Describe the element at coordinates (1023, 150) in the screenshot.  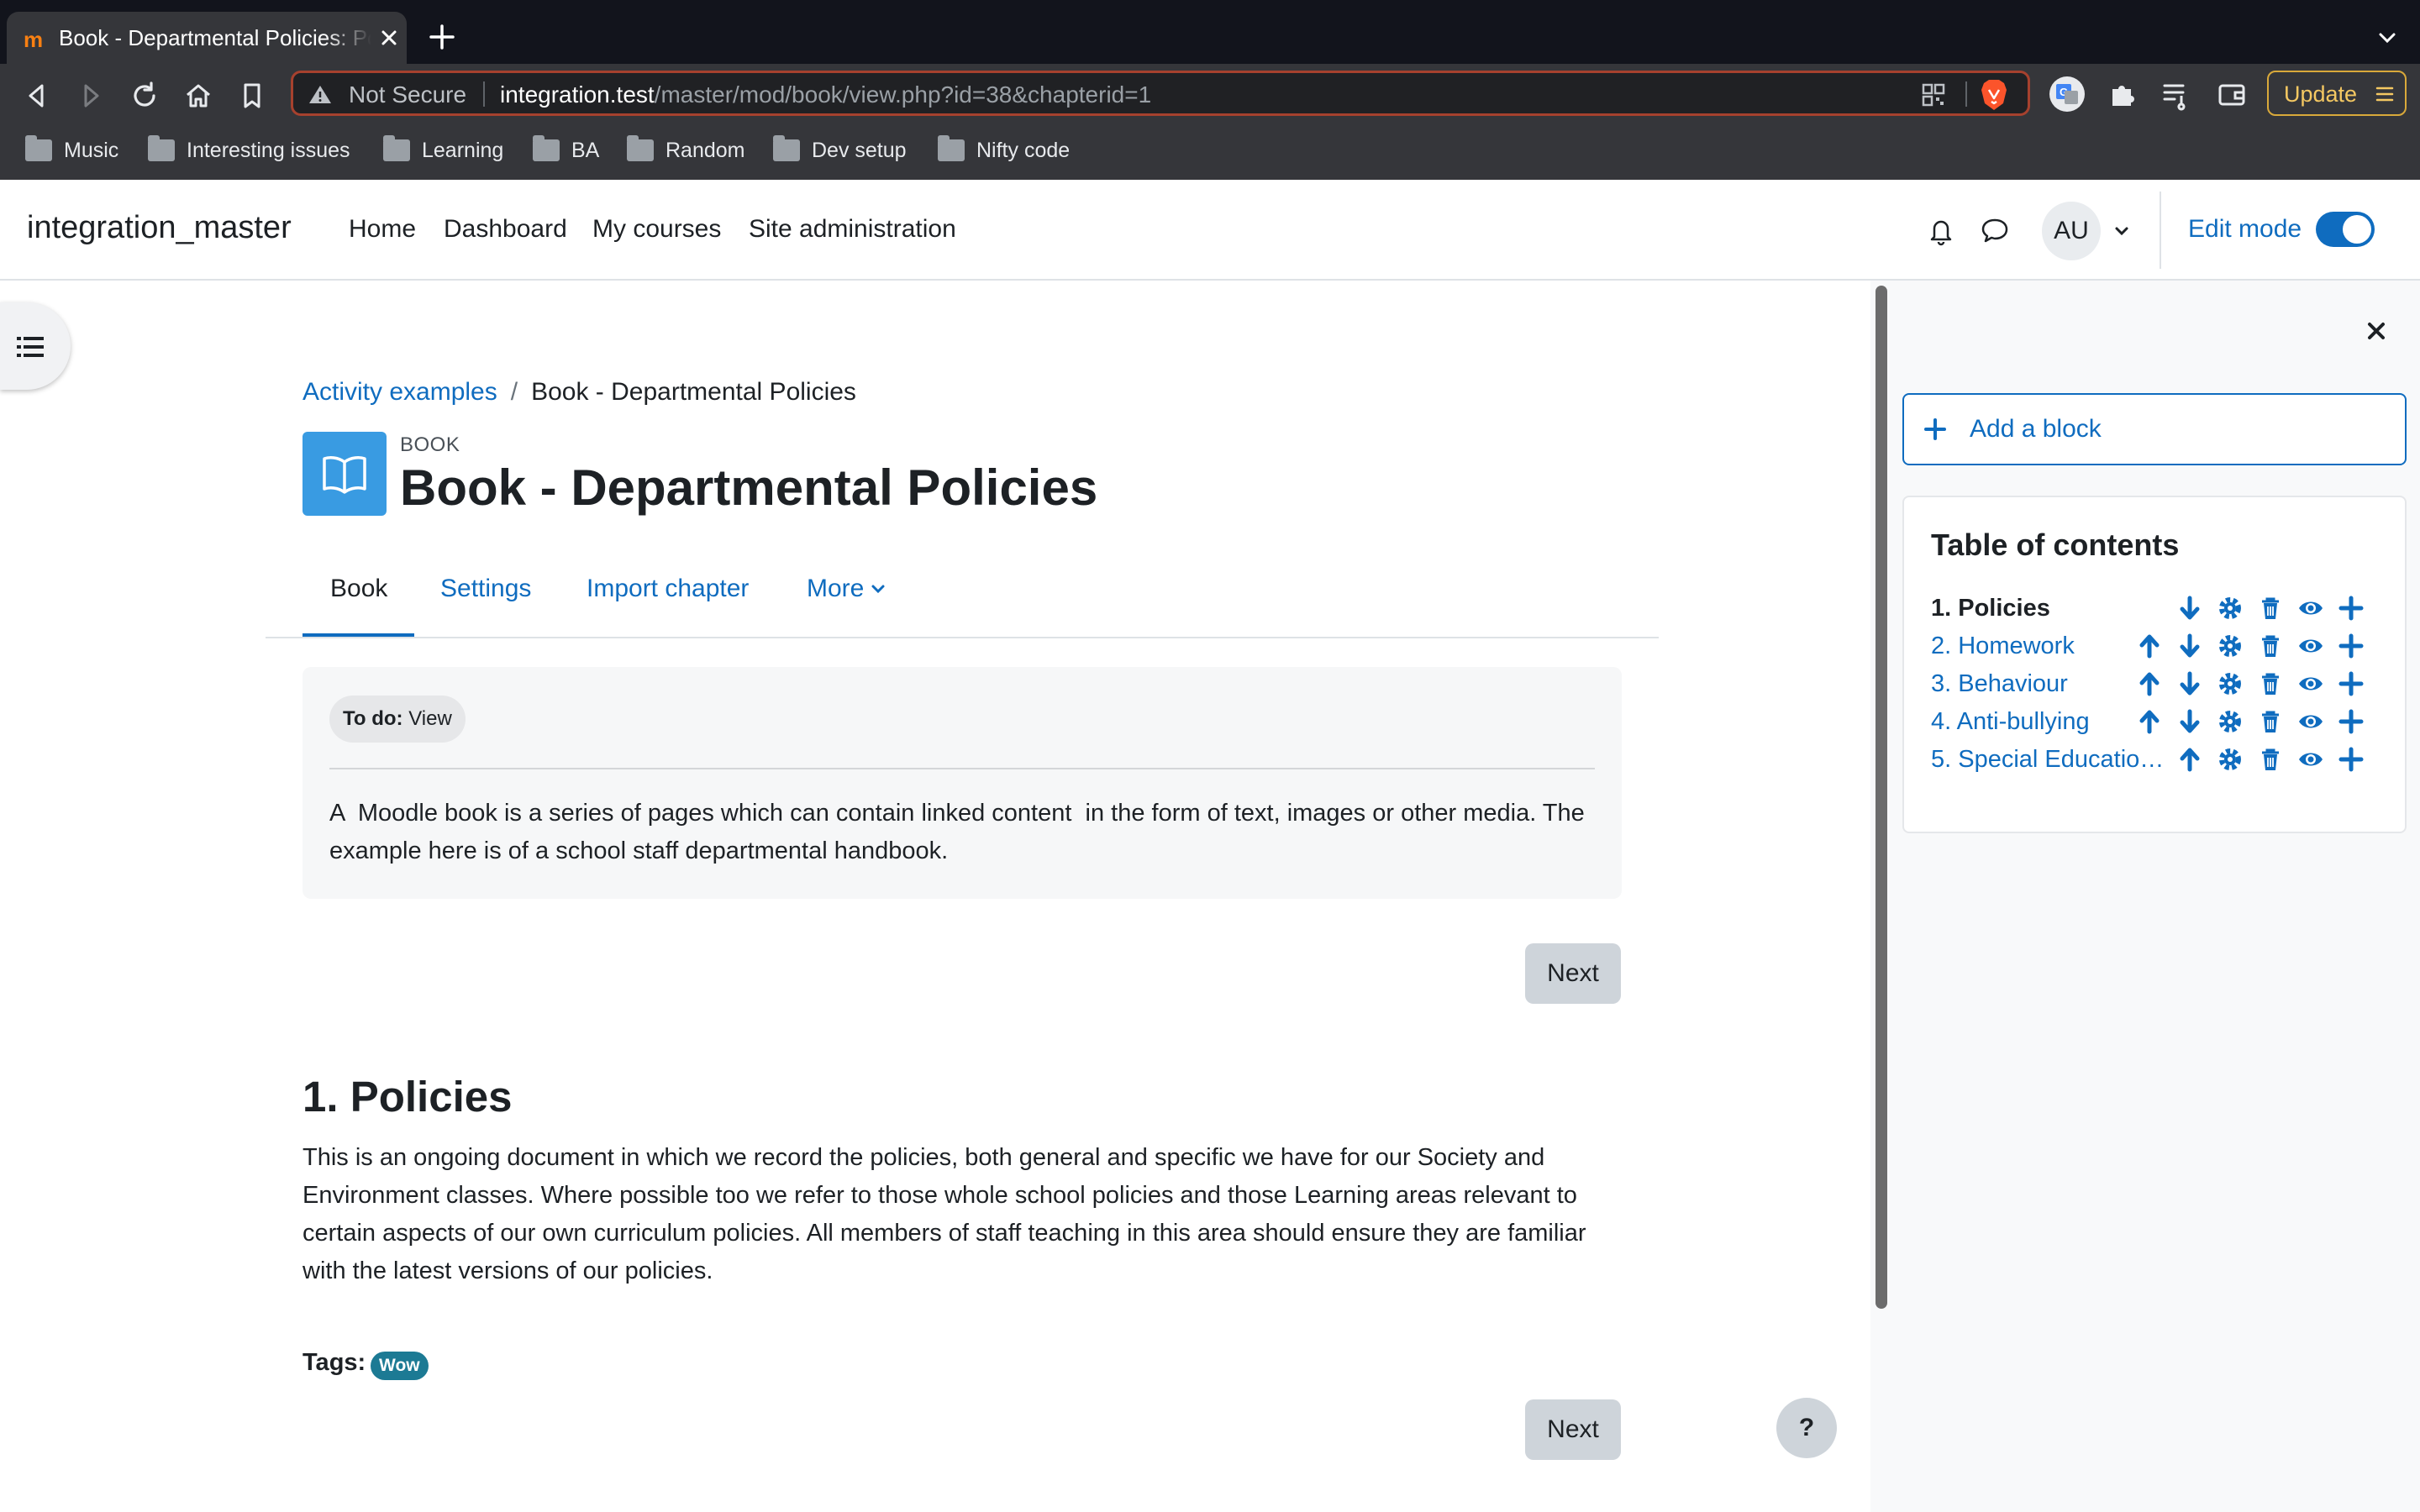
I see `bookmark-label: Nifty code` at that location.